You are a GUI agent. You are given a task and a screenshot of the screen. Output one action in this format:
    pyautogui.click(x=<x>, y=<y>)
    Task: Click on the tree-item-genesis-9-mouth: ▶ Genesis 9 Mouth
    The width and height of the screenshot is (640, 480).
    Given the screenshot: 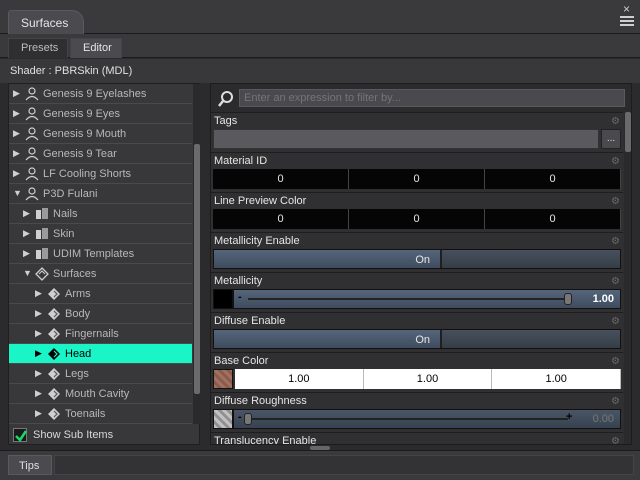 What is the action you would take?
    pyautogui.click(x=100, y=134)
    